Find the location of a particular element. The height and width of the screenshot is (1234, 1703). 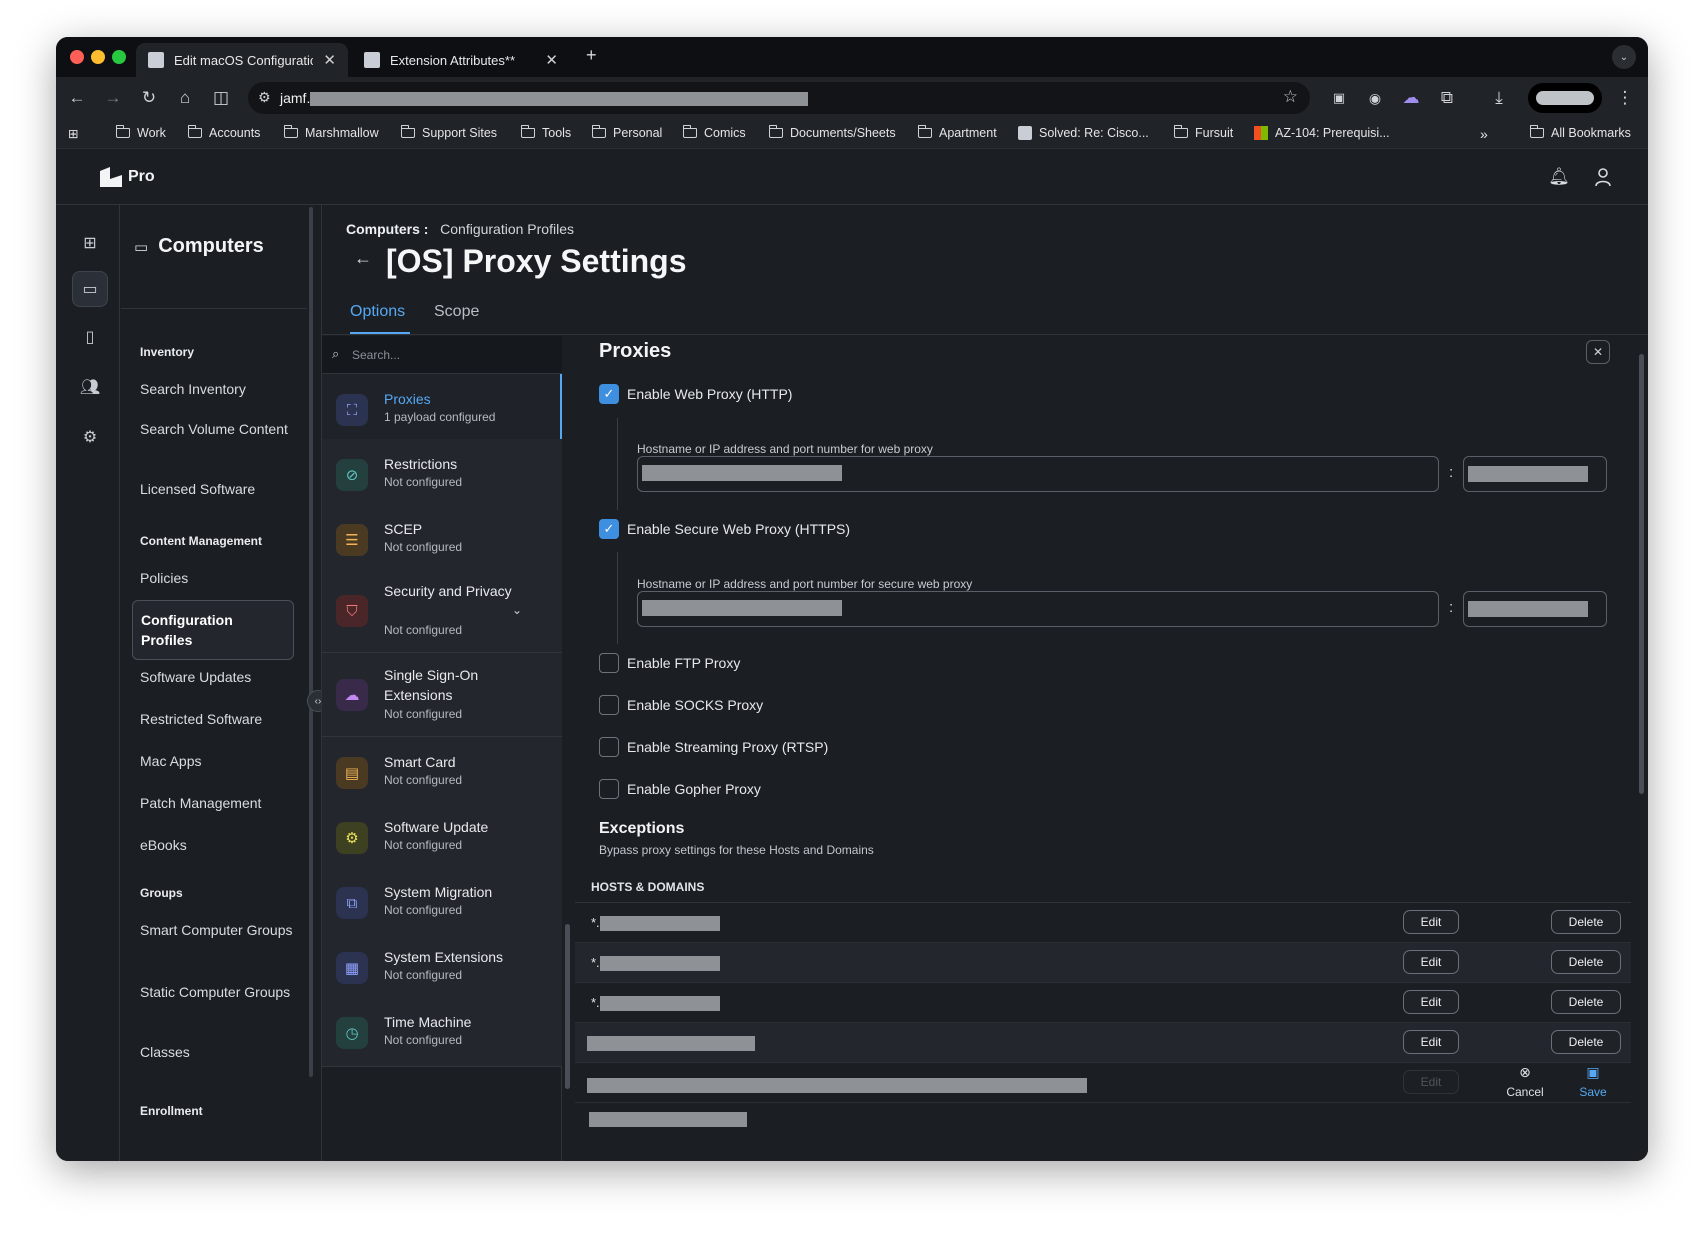

reload-icon: ↻ is located at coordinates (149, 98).